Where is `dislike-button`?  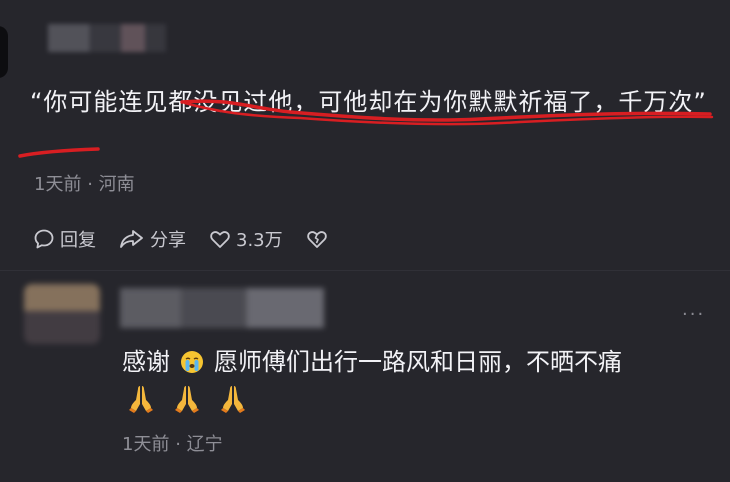 dislike-button is located at coordinates (319, 239).